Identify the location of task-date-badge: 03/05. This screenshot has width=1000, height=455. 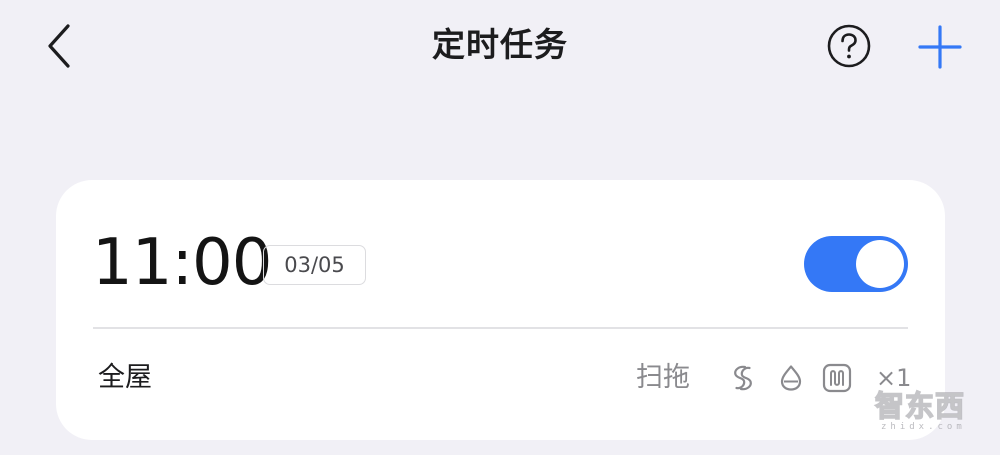
(314, 265).